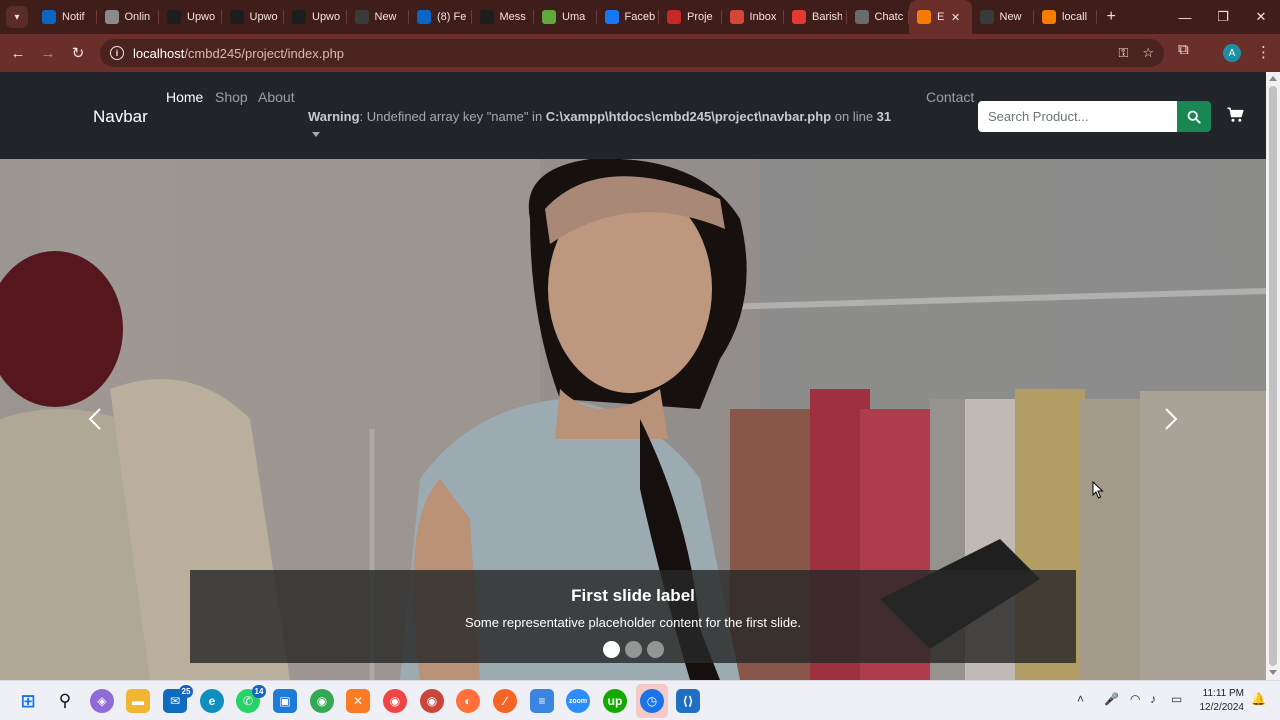 This screenshot has height=720, width=1280. I want to click on chrome-icon: ◉, so click(395, 701).